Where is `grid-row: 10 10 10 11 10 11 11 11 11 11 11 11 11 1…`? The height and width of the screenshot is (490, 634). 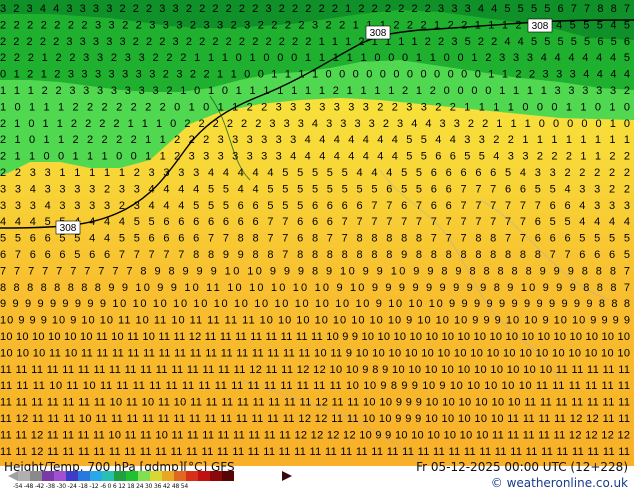 grid-row: 10 10 10 11 10 11 11 11 11 11 11 11 11 1… is located at coordinates (315, 353).